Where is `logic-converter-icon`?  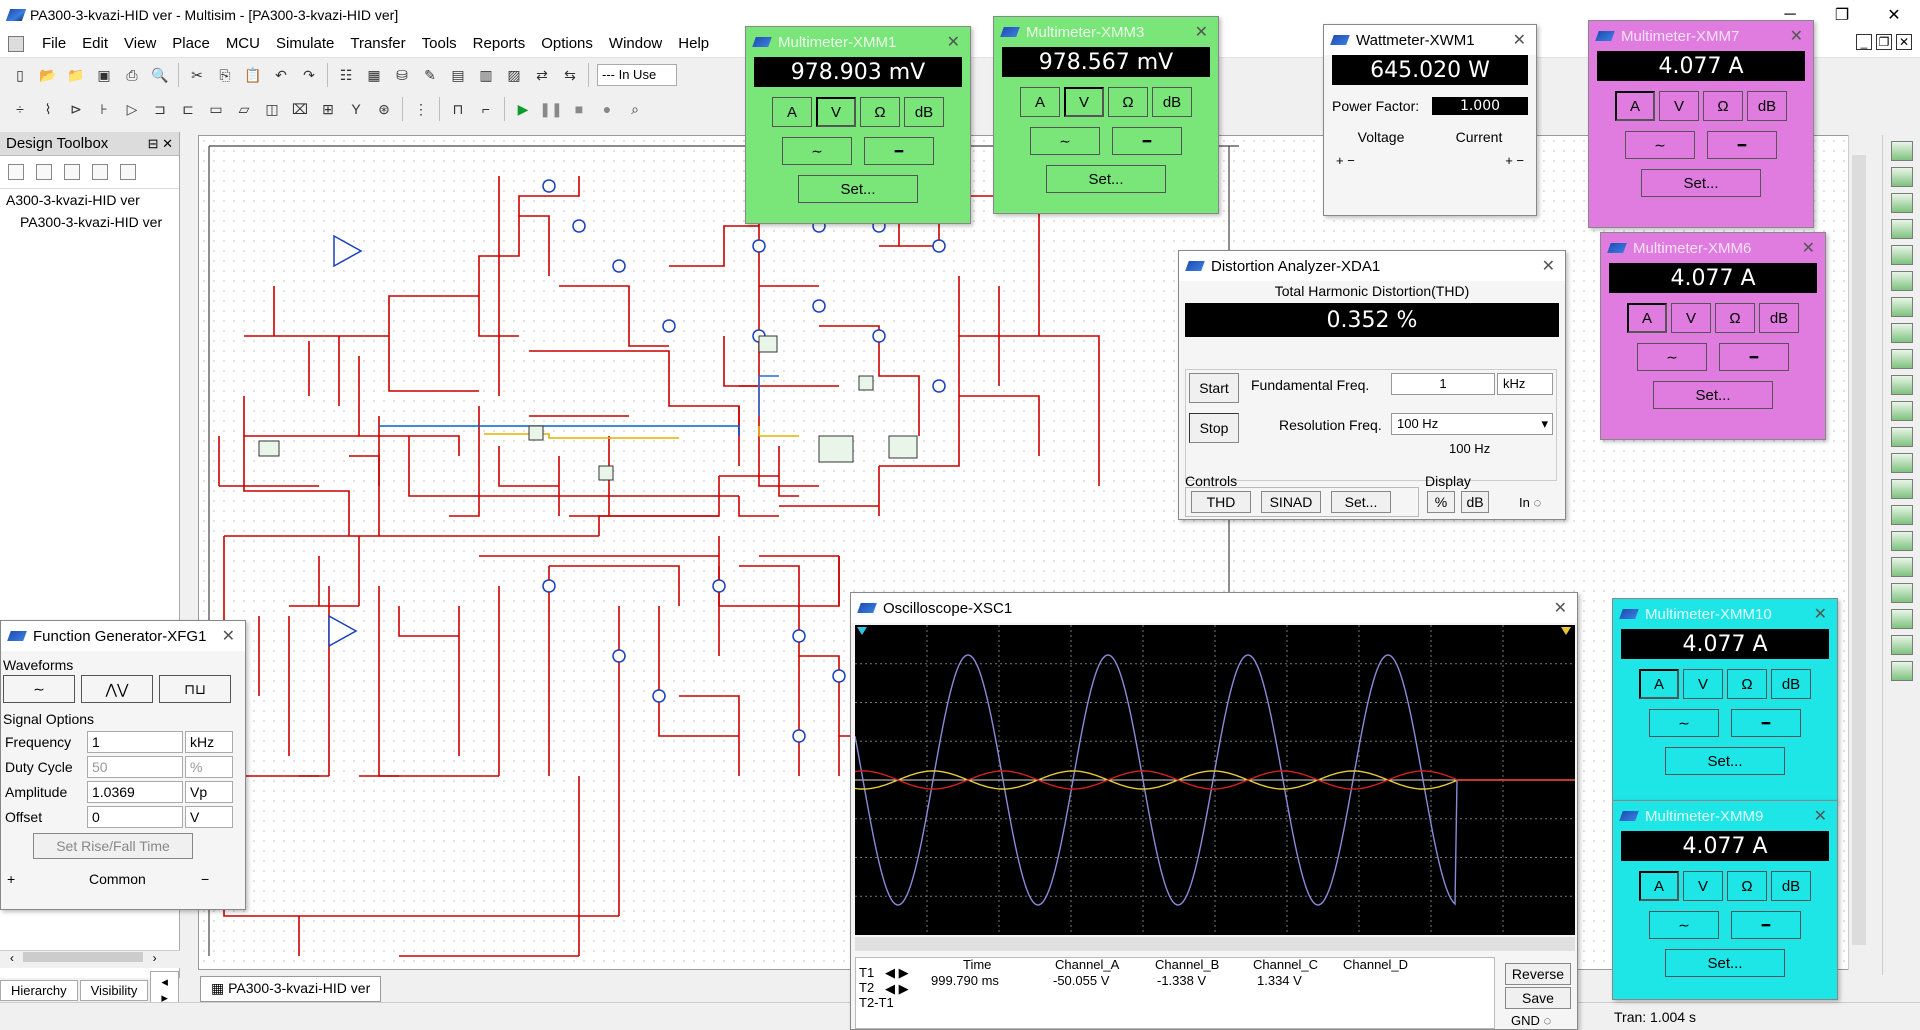
logic-converter-icon is located at coordinates (1902, 359).